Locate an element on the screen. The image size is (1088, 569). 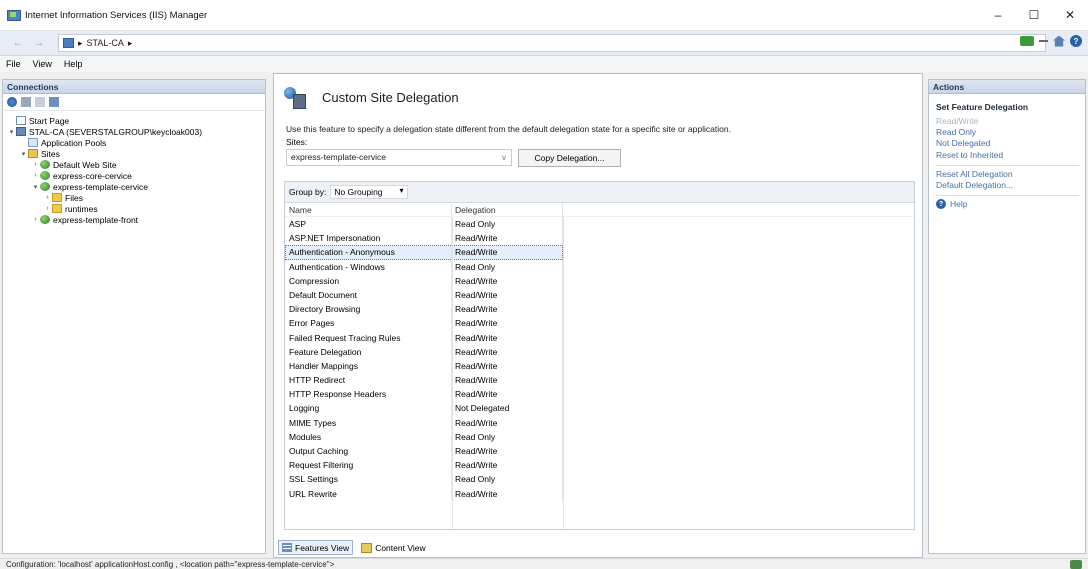
table-row: MIME Types Read/Write is located at coordinates (599, 422).